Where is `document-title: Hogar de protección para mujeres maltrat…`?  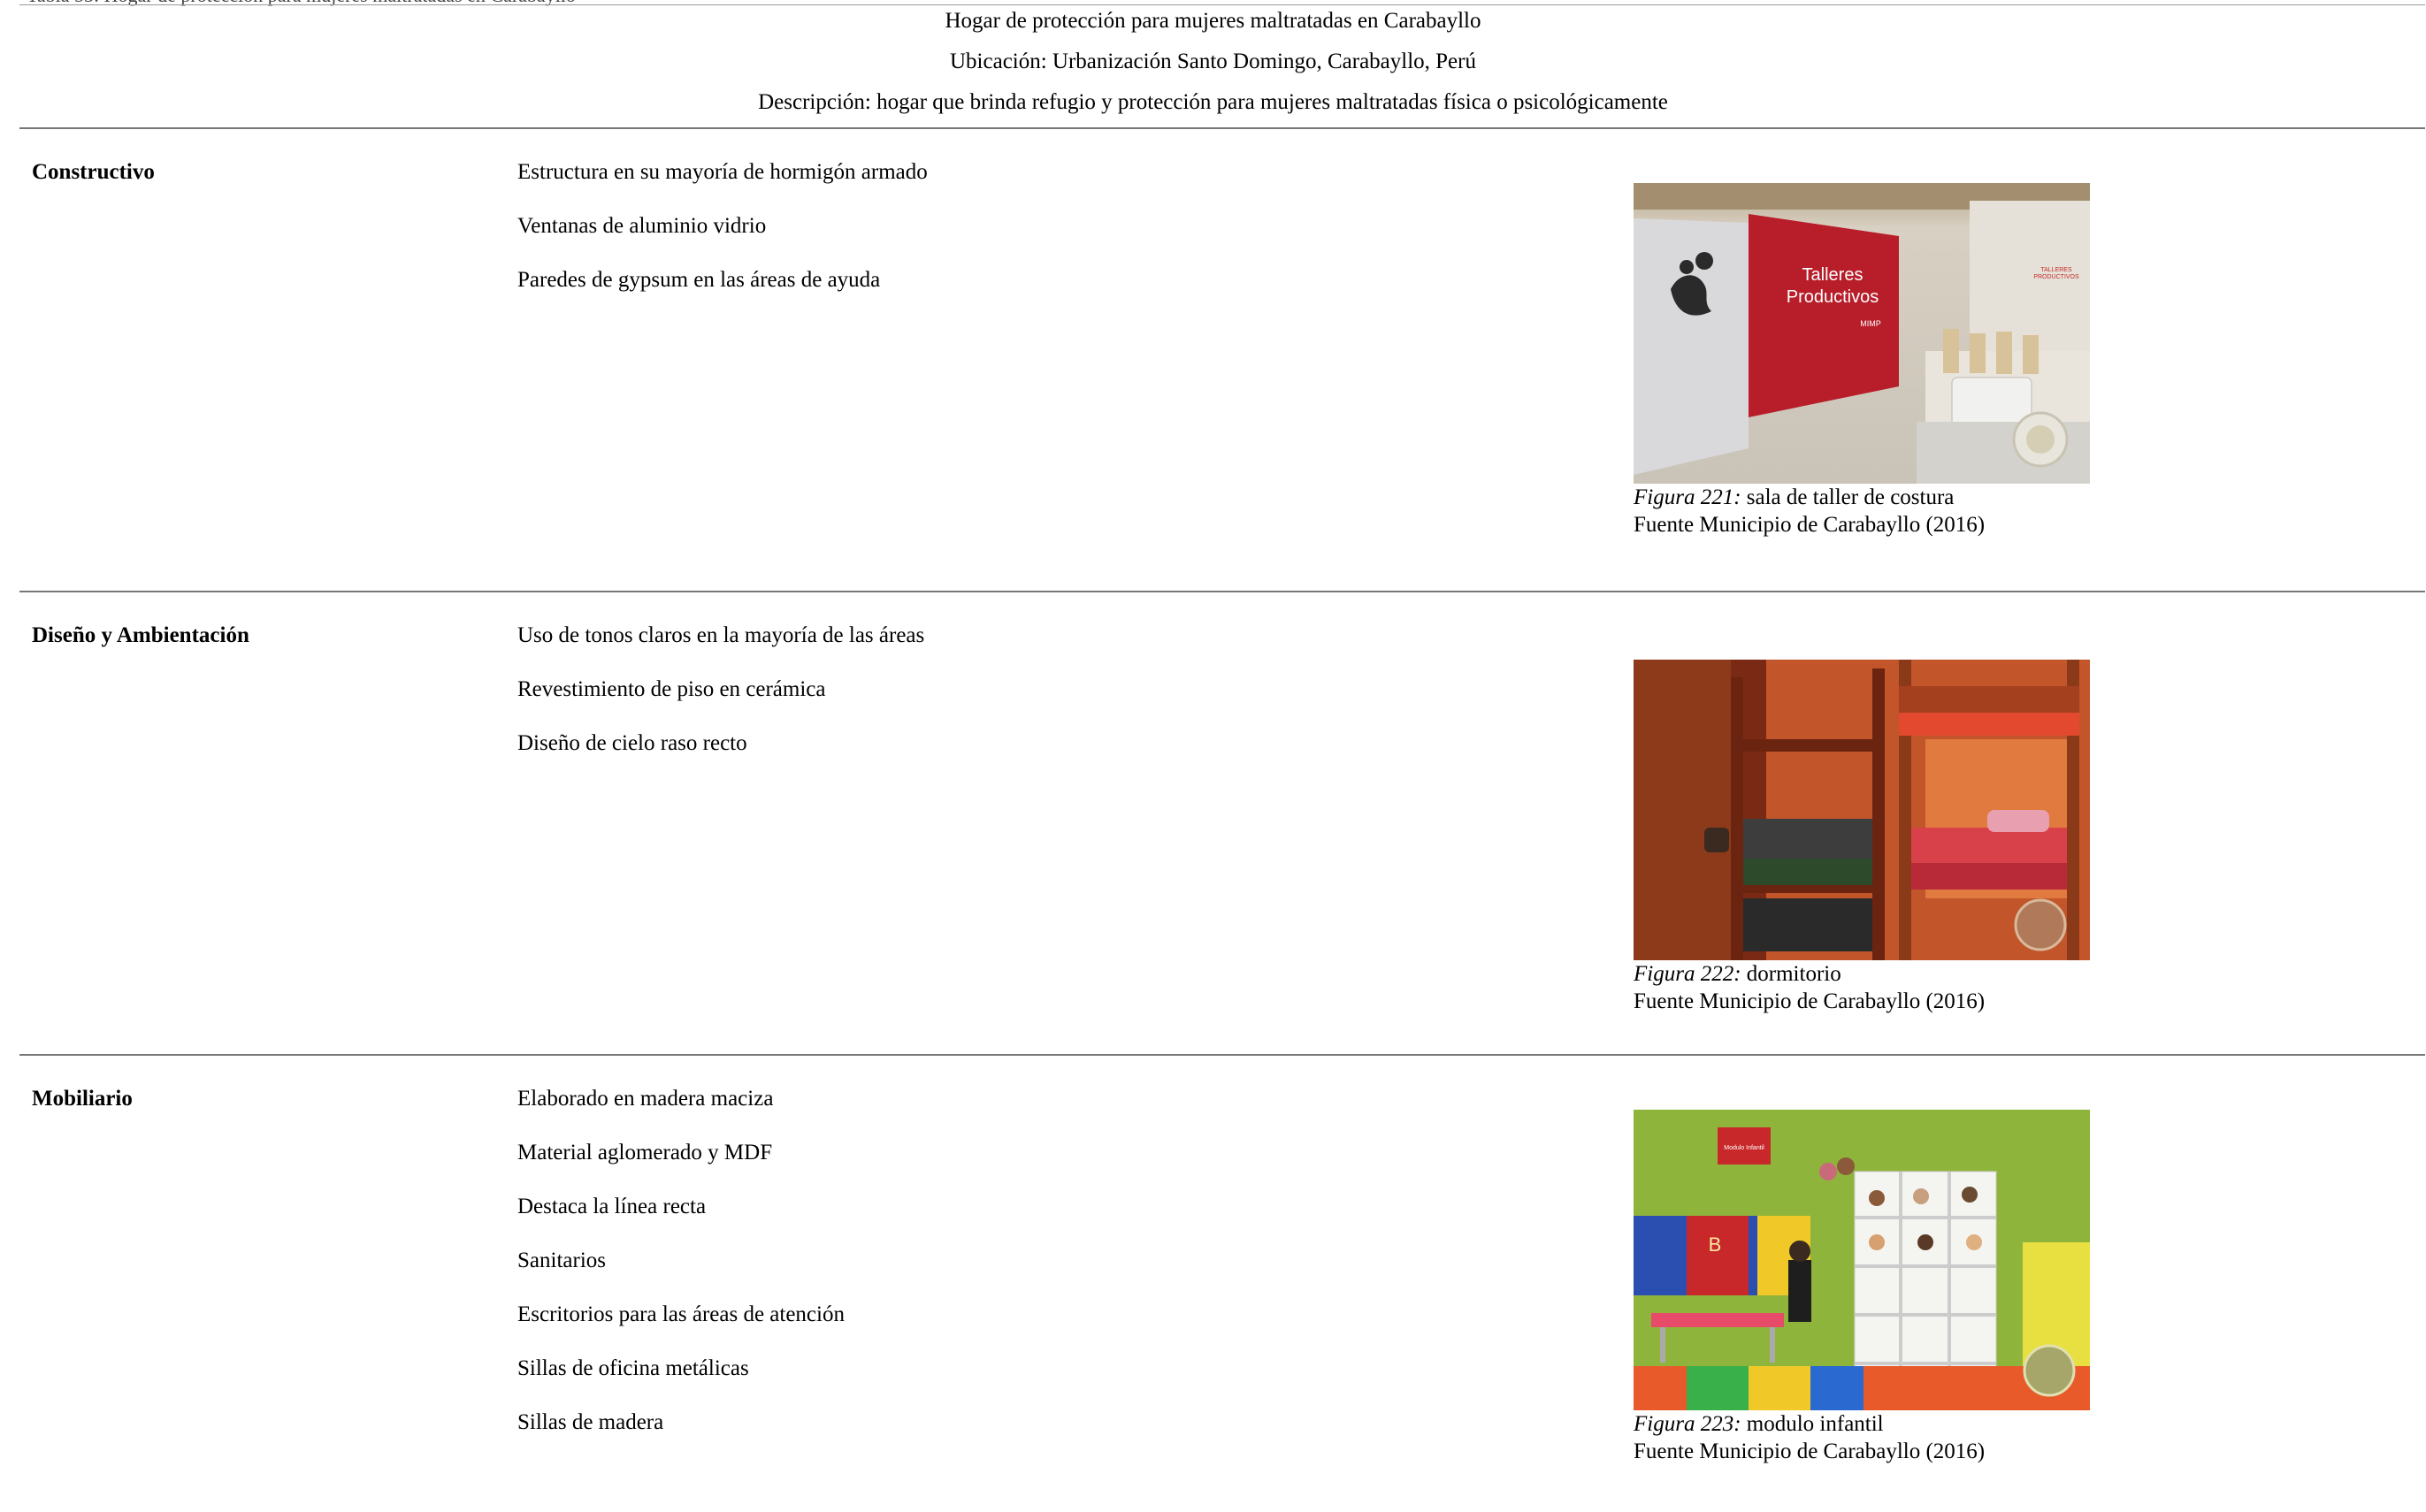
document-title: Hogar de protección para mujeres maltrat… is located at coordinates (1213, 21).